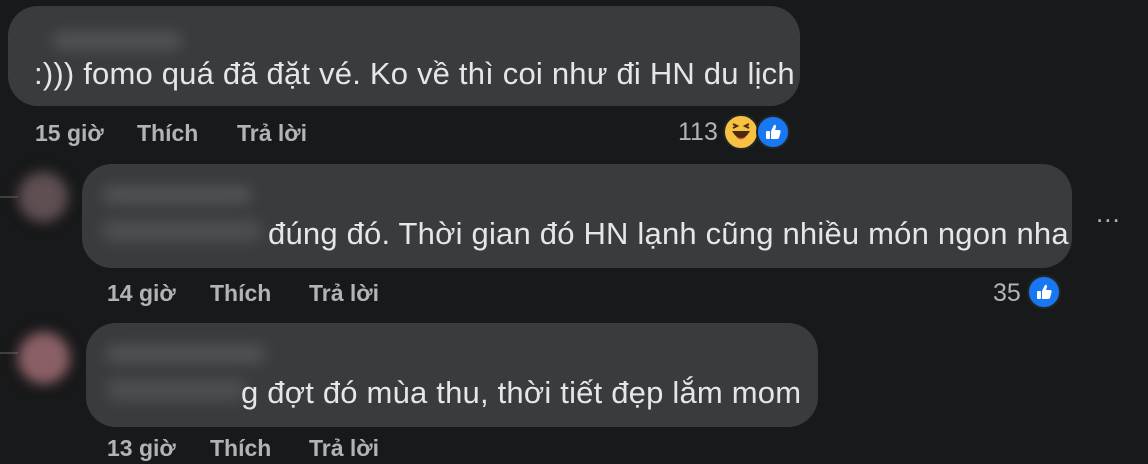 This screenshot has width=1148, height=464. I want to click on comment-actions: 15 giờ Thích Trả lời, so click(185, 134).